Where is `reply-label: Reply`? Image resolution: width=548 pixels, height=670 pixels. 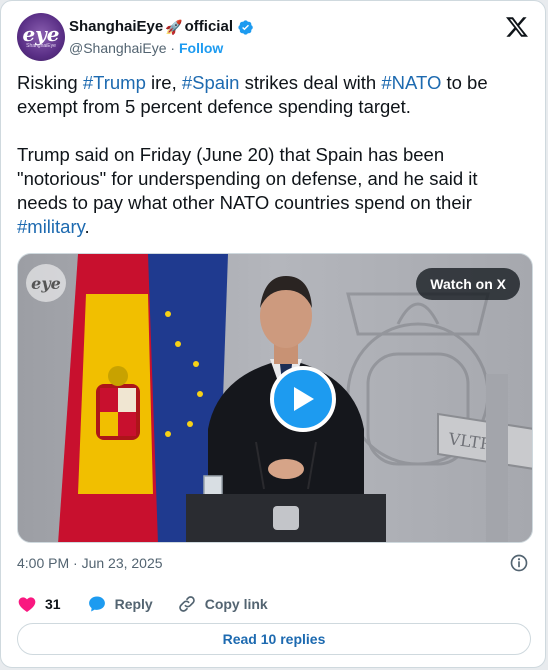
reply-label: Reply is located at coordinates (133, 604).